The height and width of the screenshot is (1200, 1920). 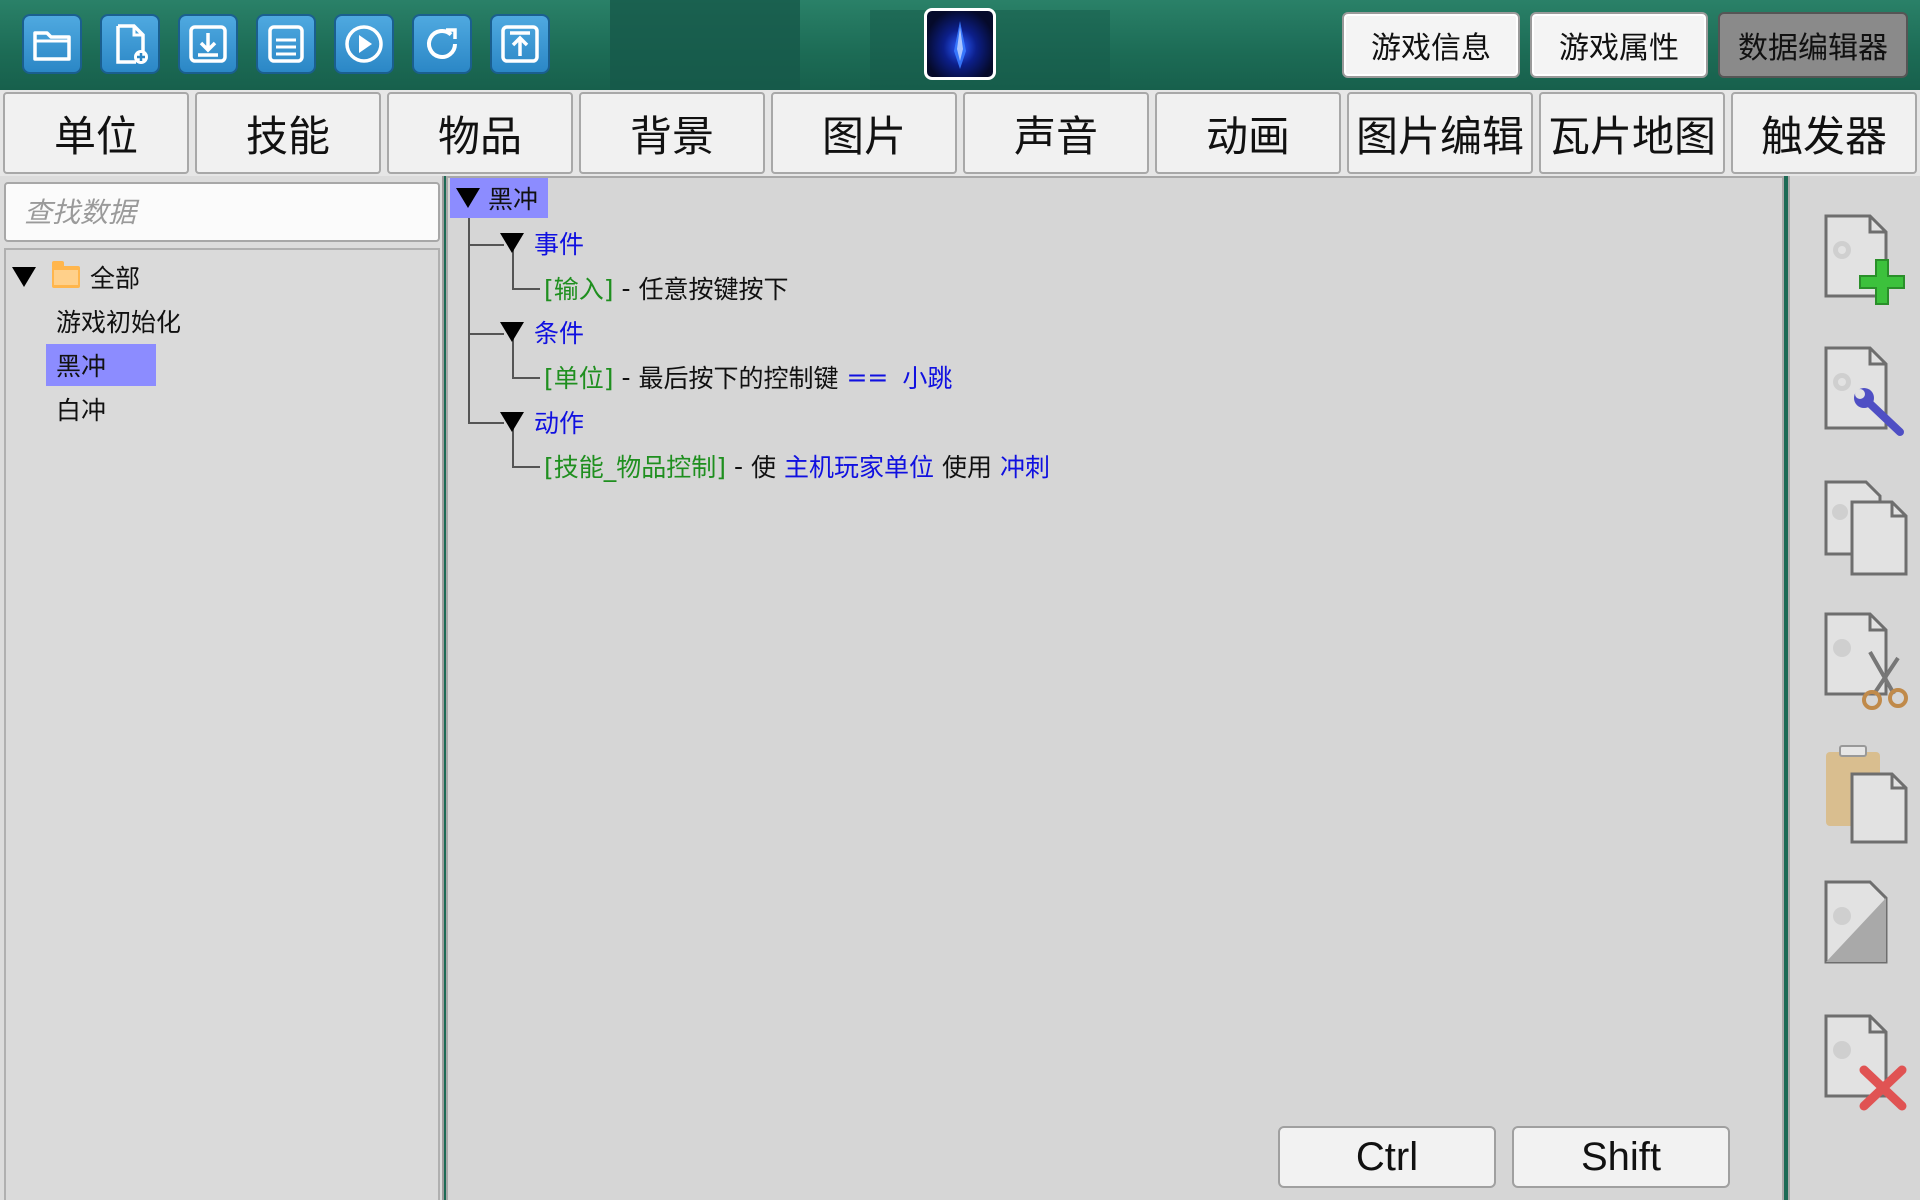 I want to click on action-verb2: 使用, so click(x=966, y=467).